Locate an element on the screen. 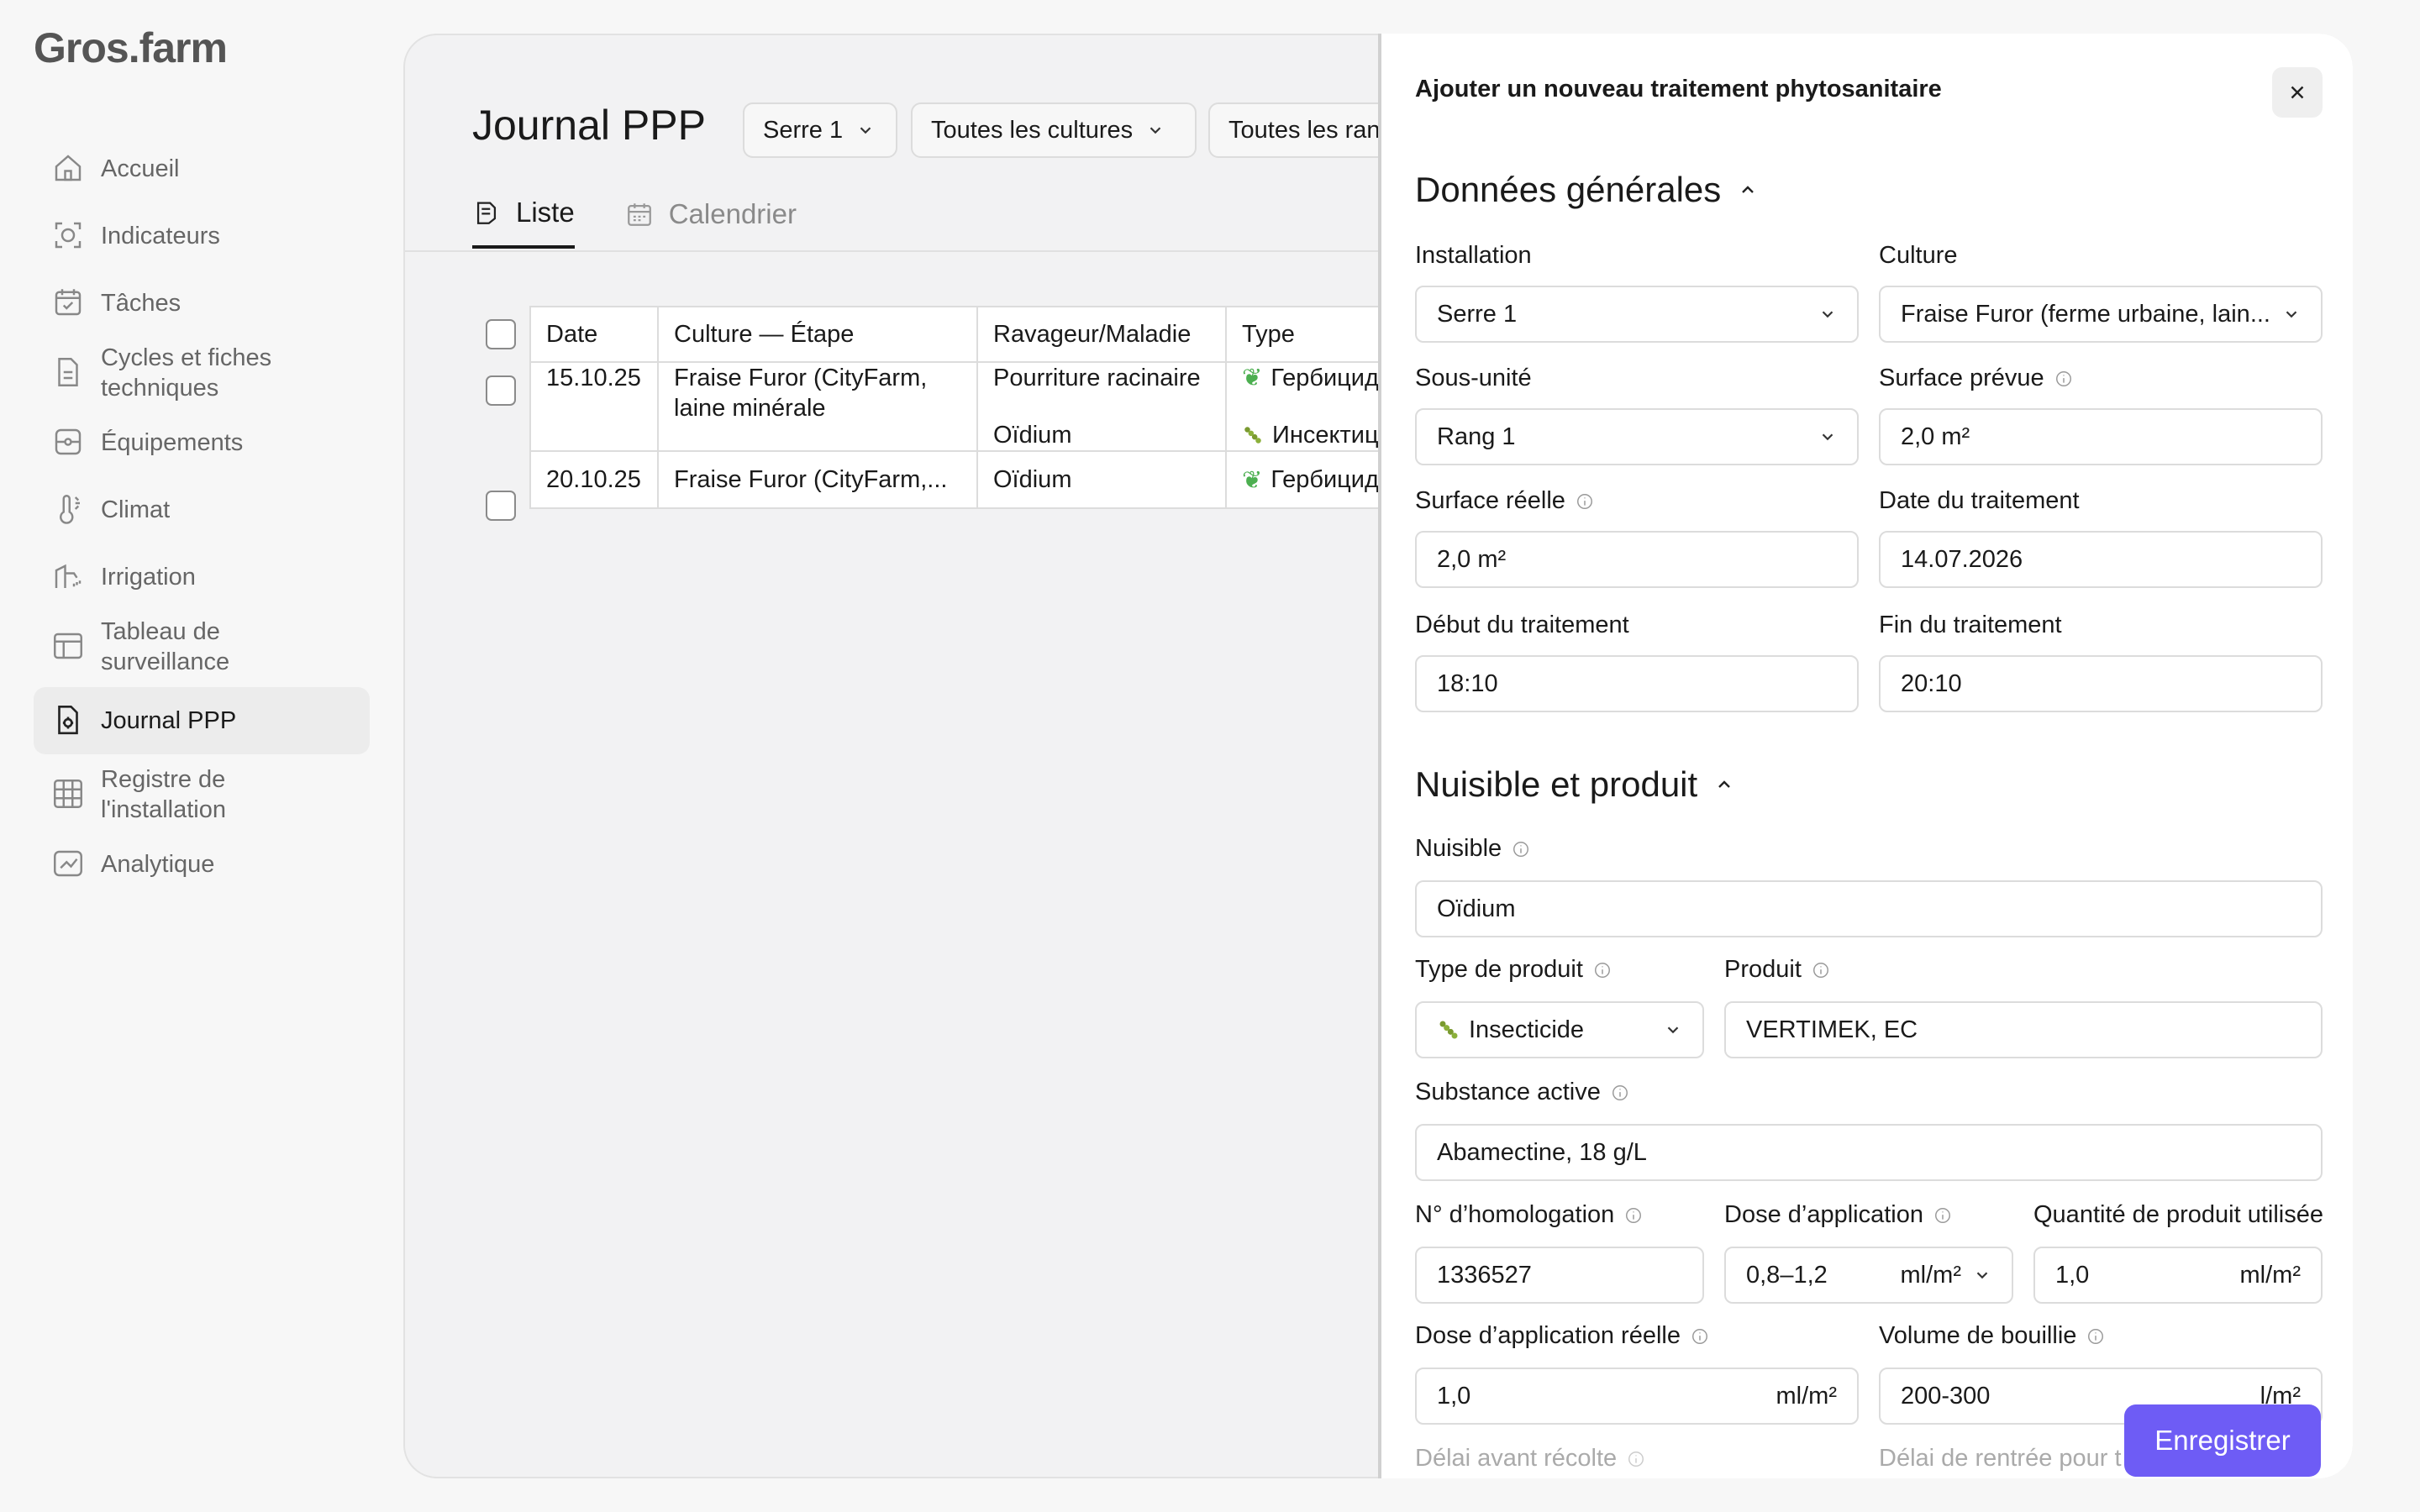 This screenshot has width=2420, height=1512. tab-liste: Liste is located at coordinates (523, 223).